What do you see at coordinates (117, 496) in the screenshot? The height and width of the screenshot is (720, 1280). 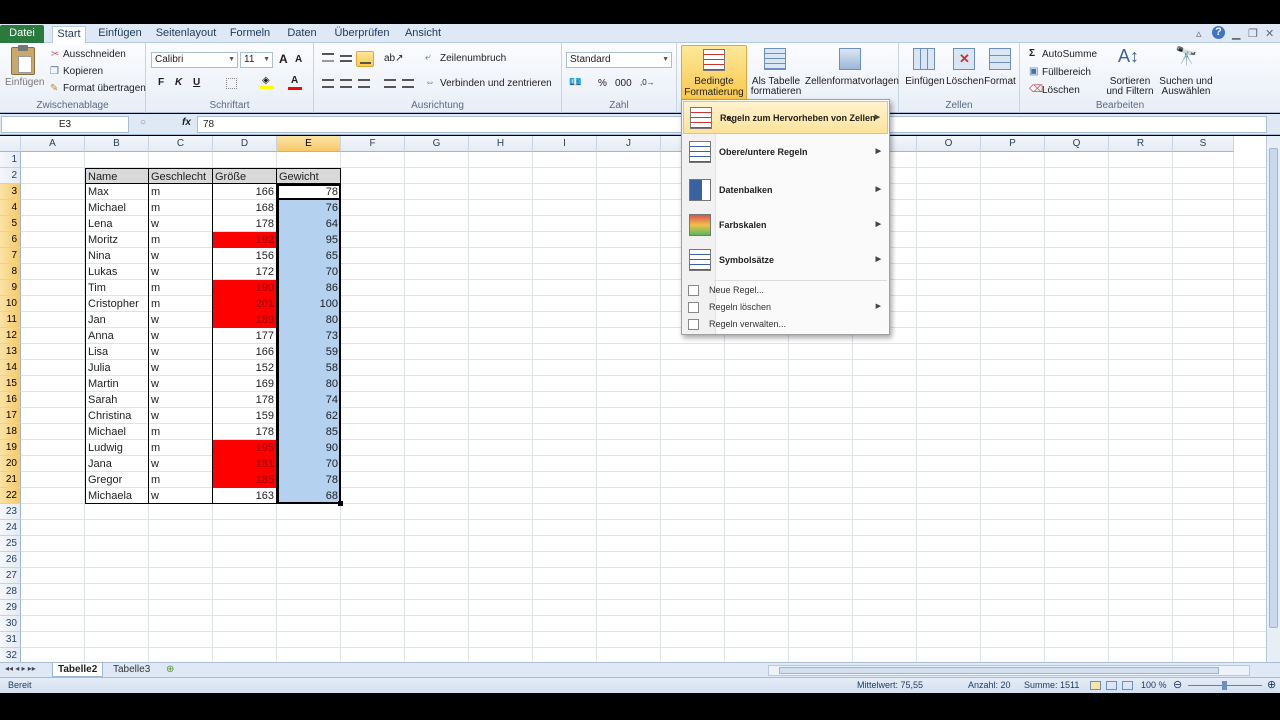 I see `cell-name: Michaela` at bounding box center [117, 496].